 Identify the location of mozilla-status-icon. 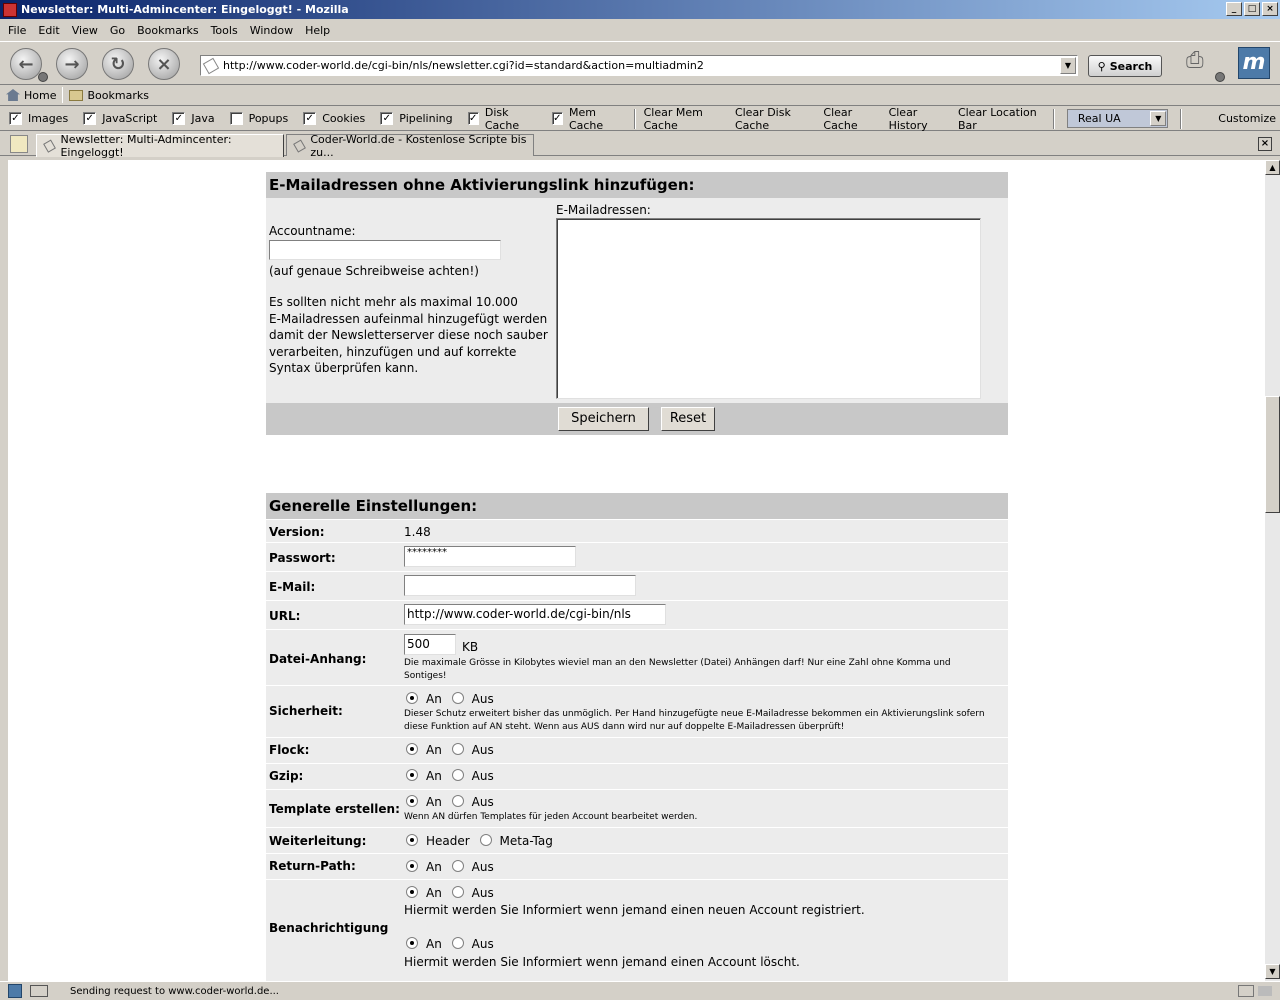
(15, 991).